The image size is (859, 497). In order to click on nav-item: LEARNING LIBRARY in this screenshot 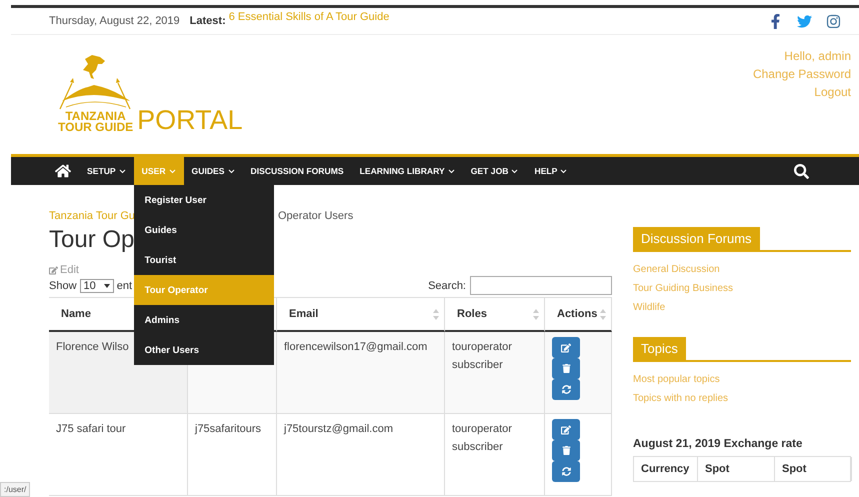, I will do `click(407, 171)`.